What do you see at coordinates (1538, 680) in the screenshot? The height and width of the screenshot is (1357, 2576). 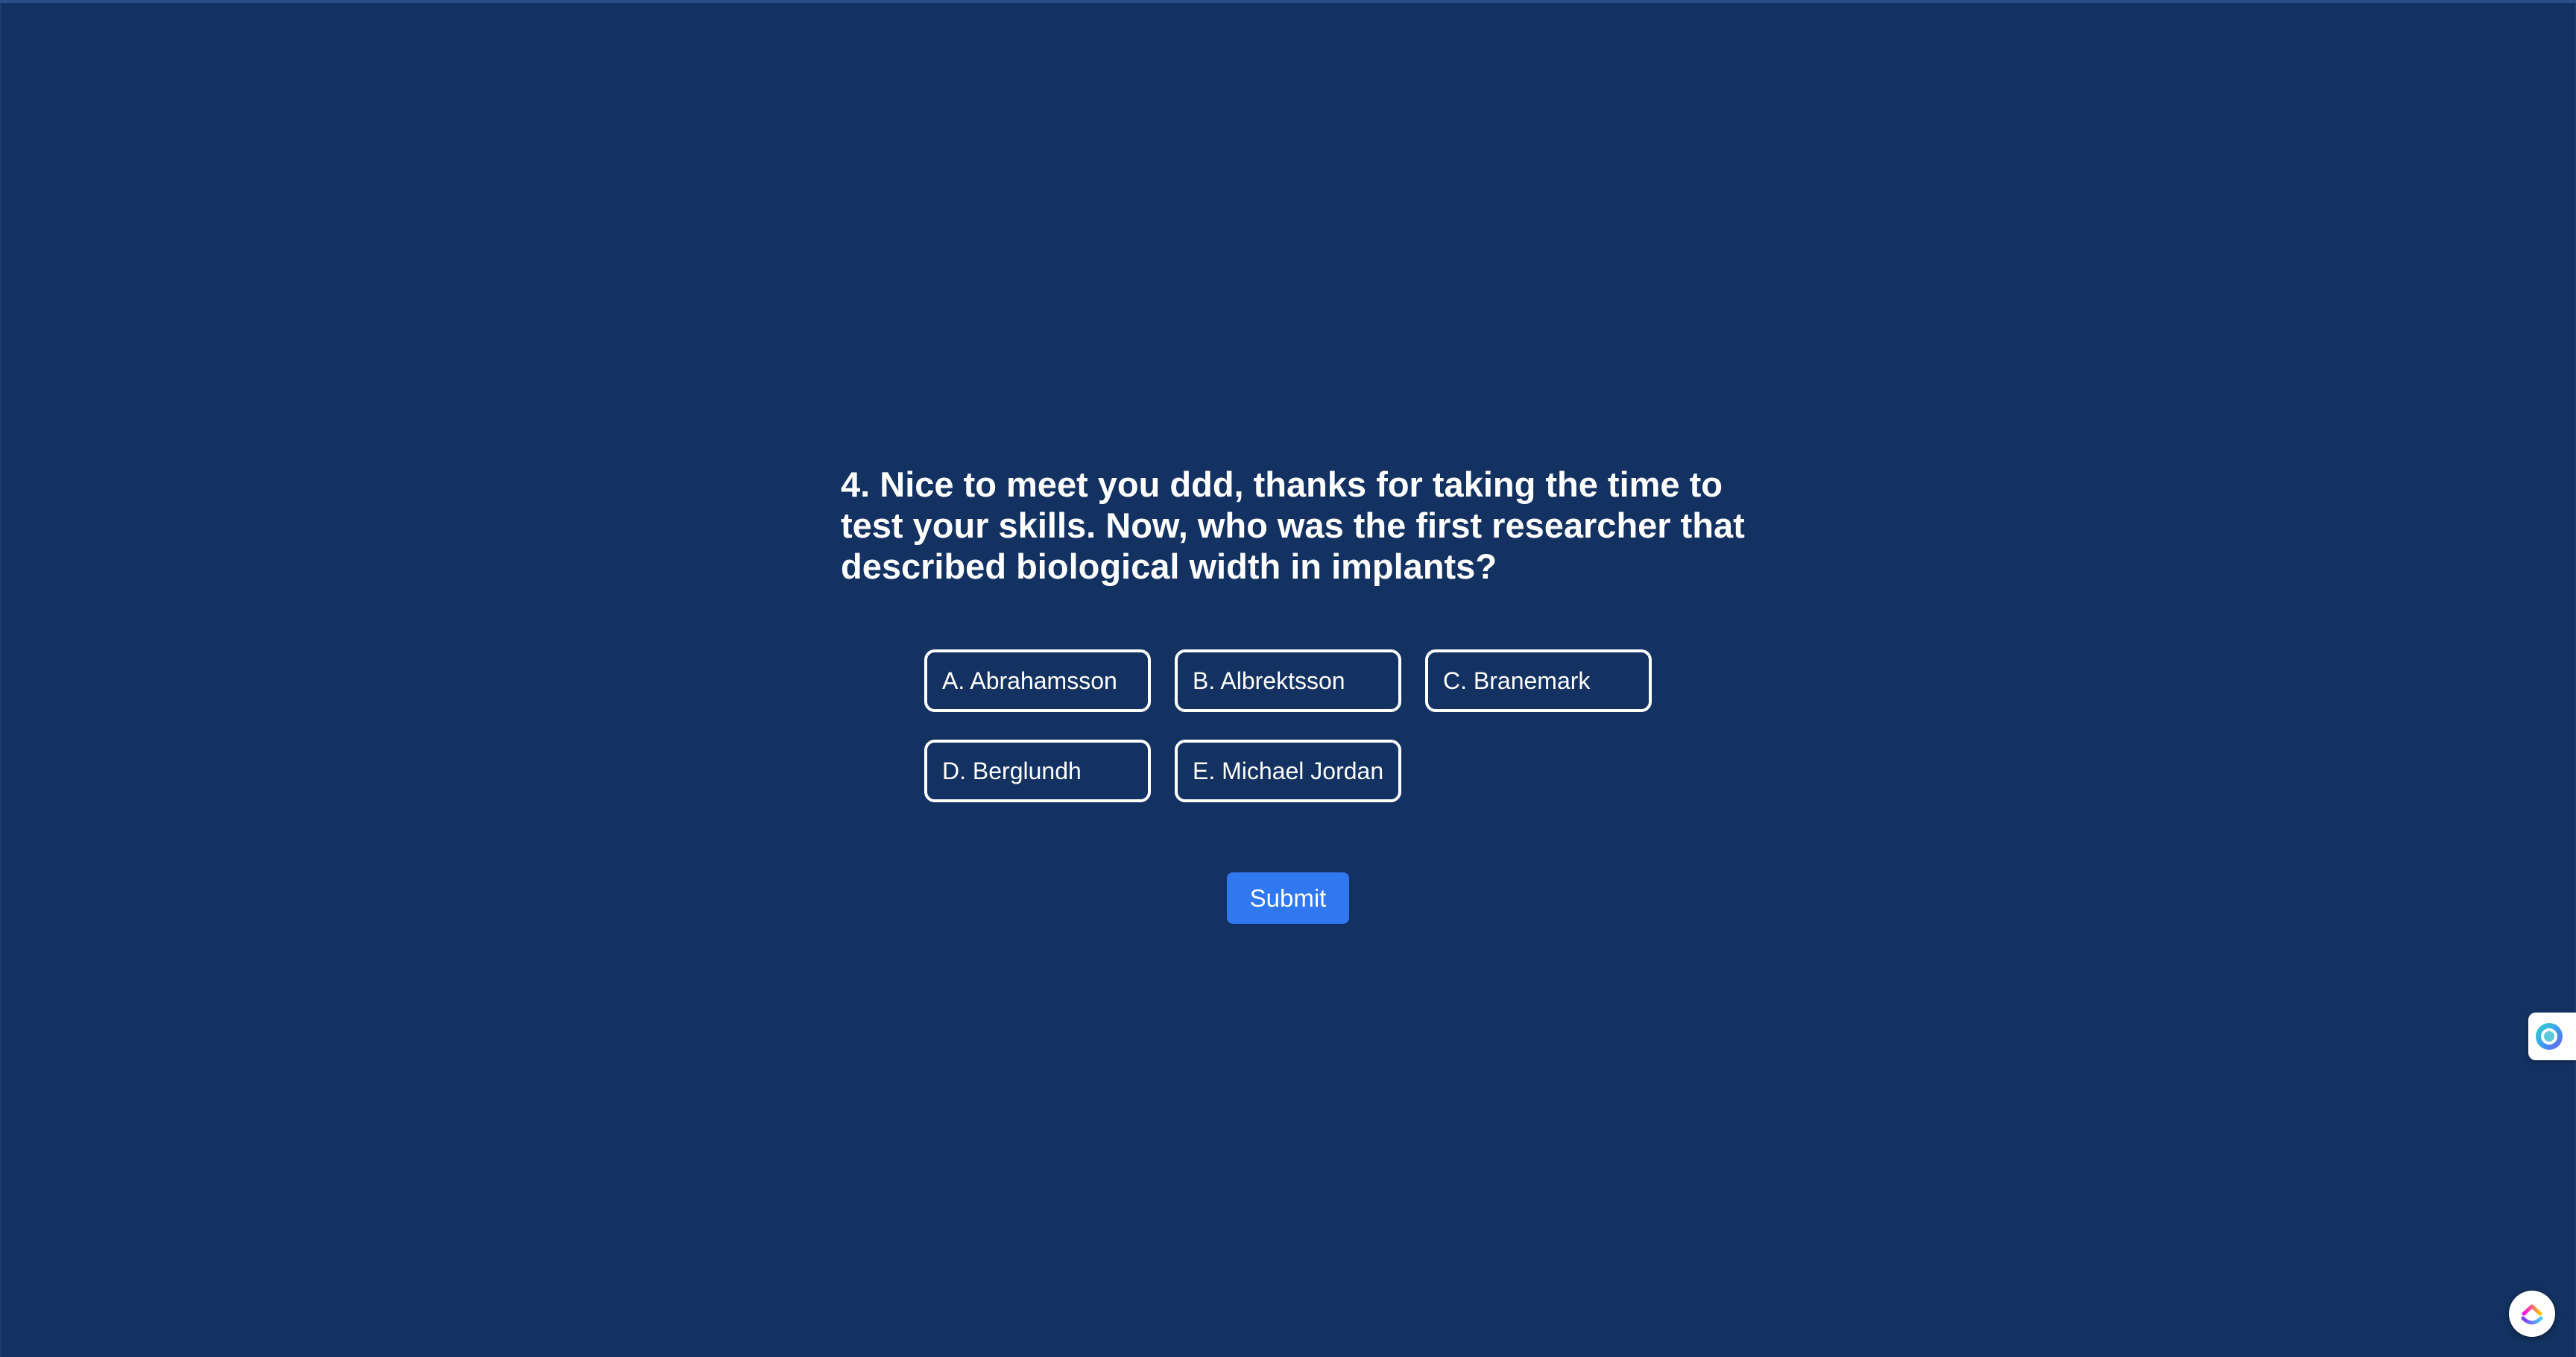 I see `option-c-button: C. Branemark` at bounding box center [1538, 680].